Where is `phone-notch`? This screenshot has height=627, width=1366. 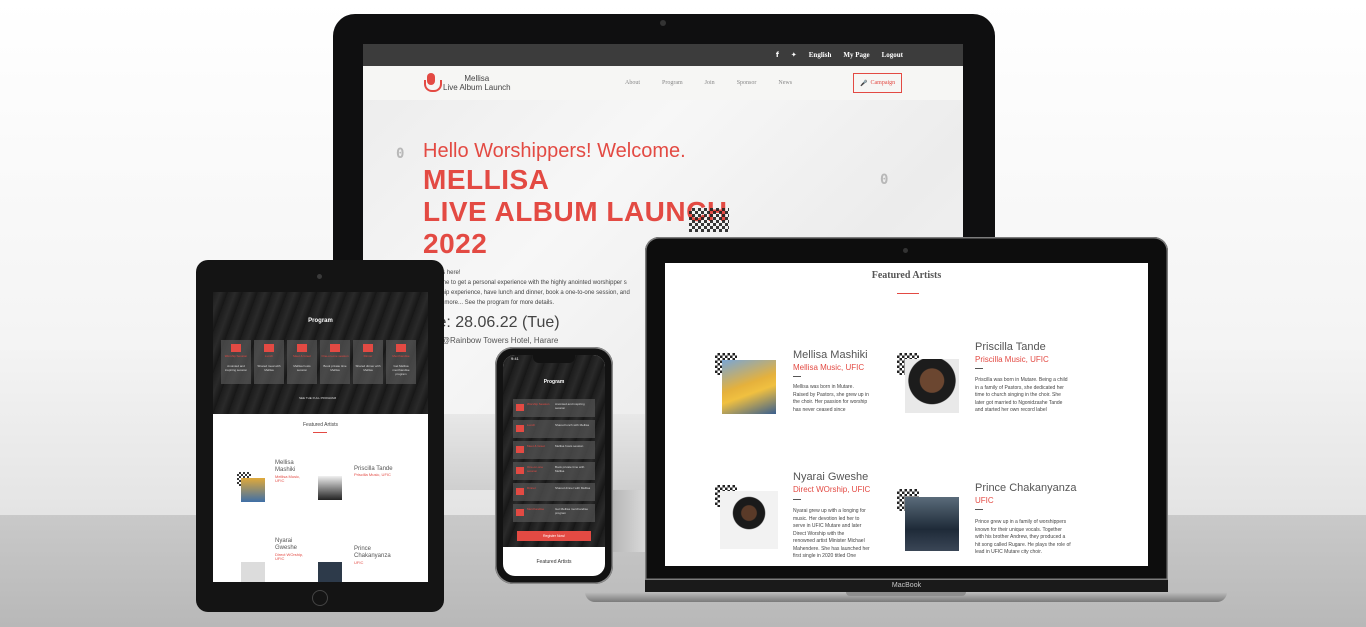 phone-notch is located at coordinates (554, 359).